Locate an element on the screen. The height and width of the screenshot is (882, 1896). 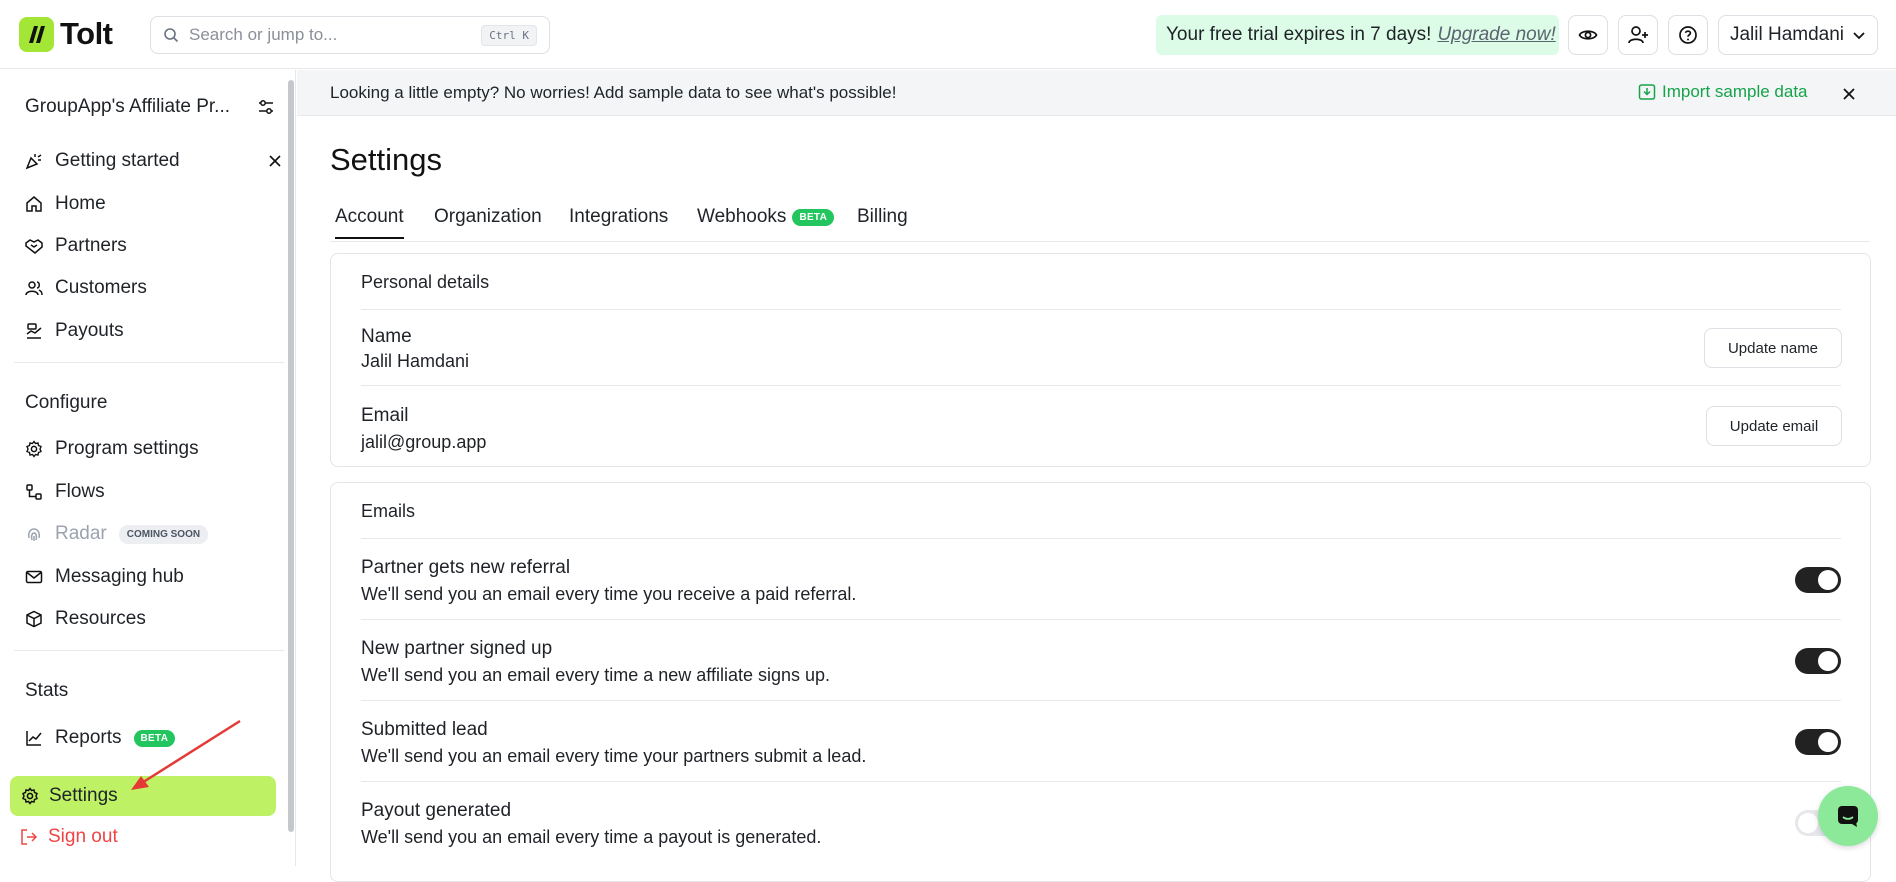
sidebar-item-payouts: Payouts is located at coordinates (74, 331).